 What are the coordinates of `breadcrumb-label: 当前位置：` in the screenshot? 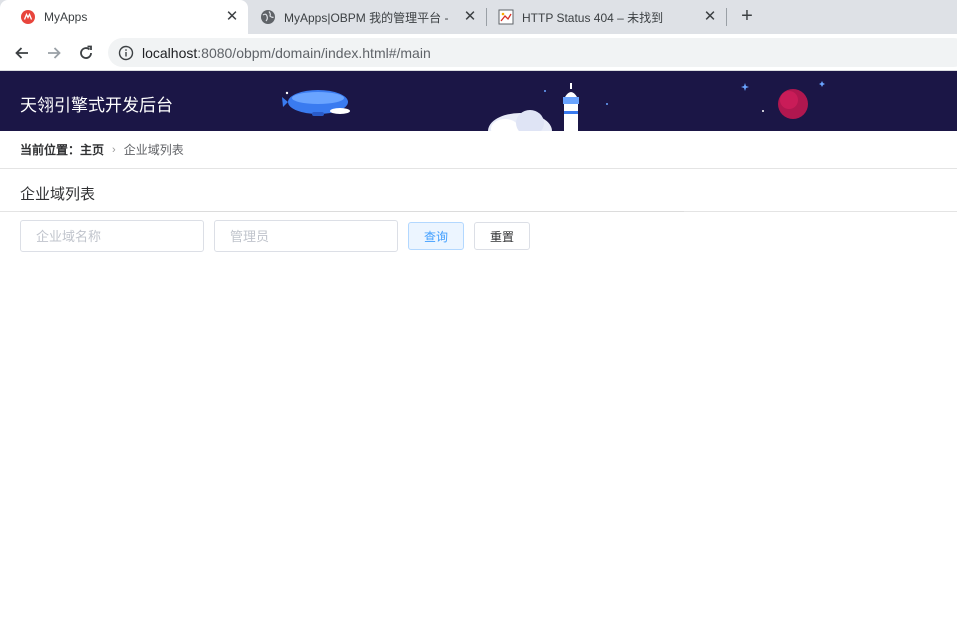 It's located at (50, 150).